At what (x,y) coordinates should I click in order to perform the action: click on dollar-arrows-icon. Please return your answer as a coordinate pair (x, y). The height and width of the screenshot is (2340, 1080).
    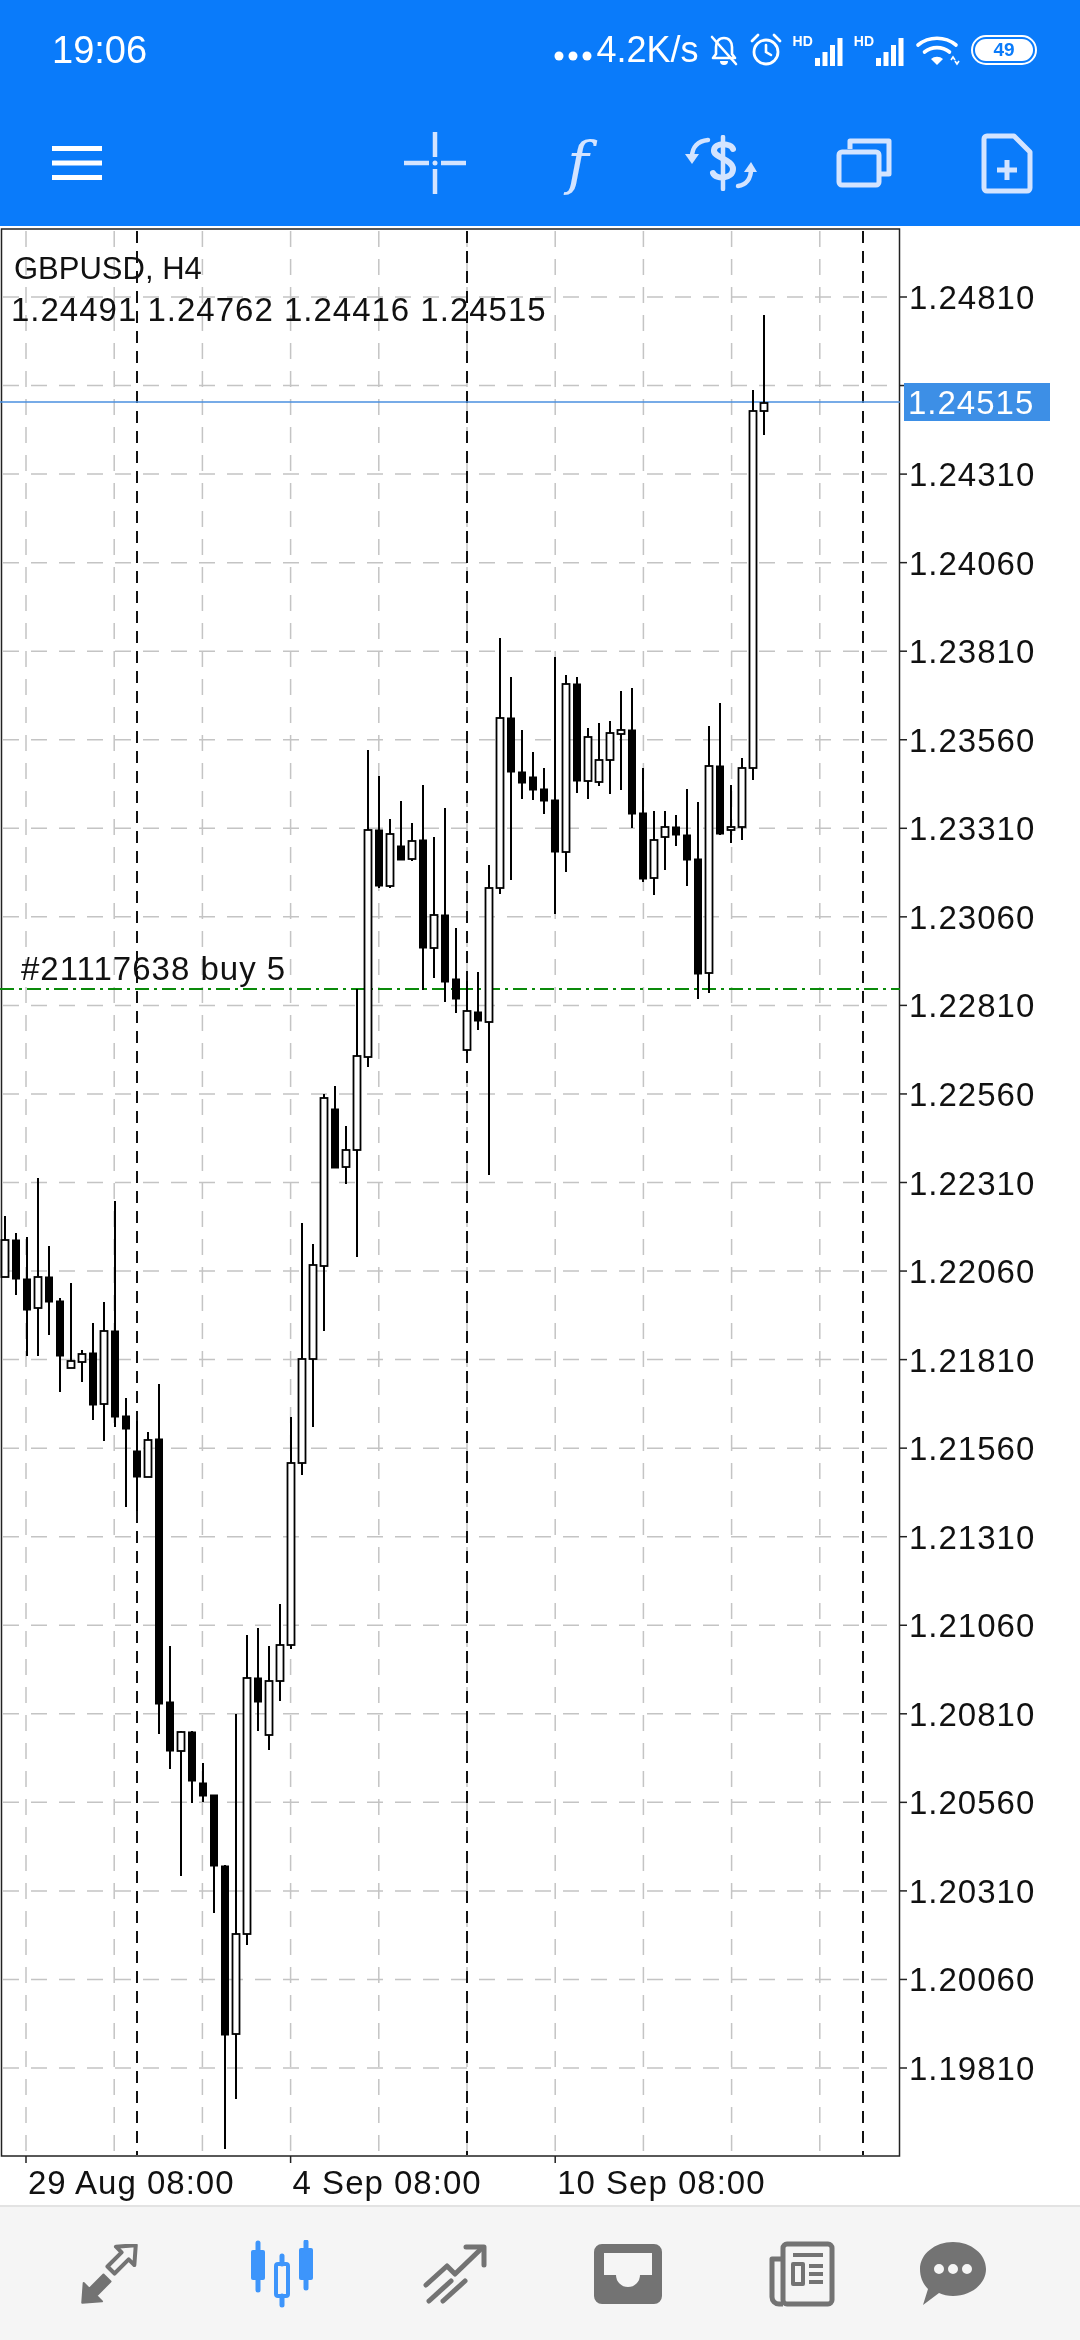
    Looking at the image, I should click on (721, 163).